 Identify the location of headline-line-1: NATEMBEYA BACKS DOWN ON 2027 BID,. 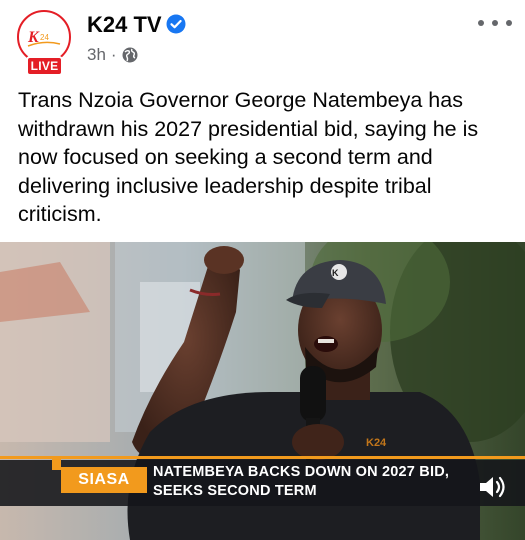
(301, 472).